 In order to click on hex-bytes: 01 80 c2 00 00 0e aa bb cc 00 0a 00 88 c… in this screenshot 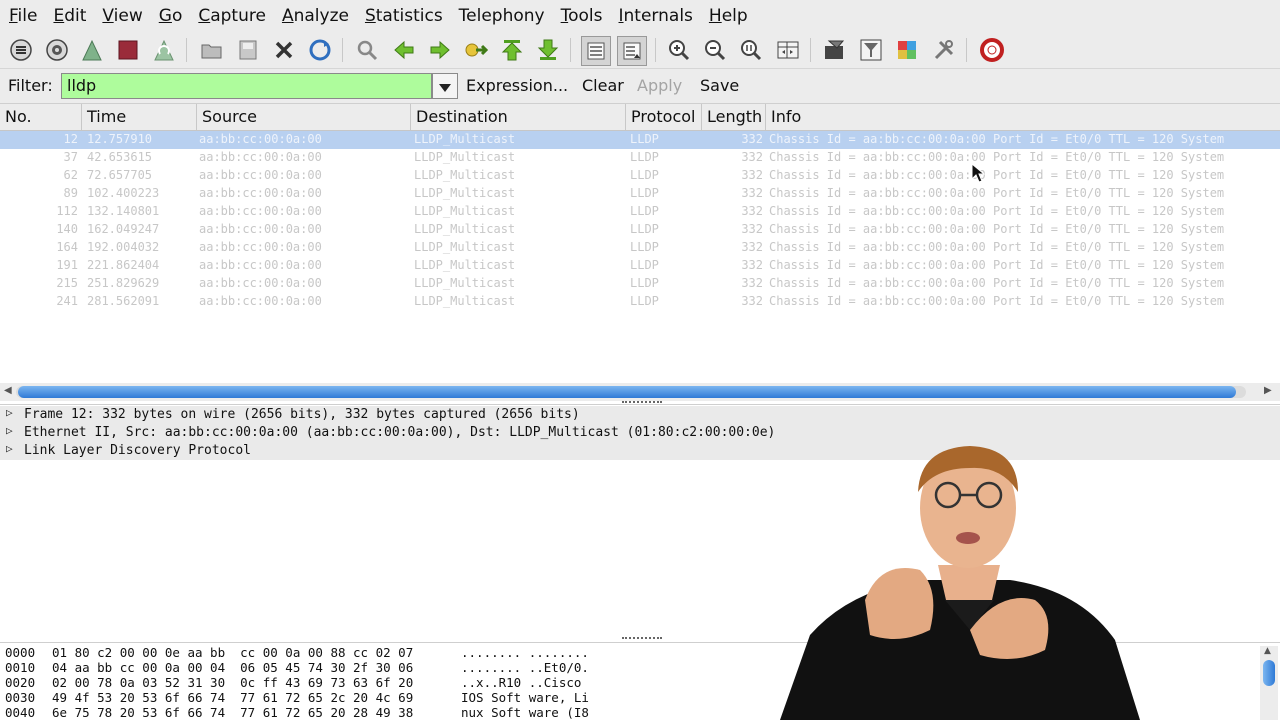, I will do `click(233, 652)`.